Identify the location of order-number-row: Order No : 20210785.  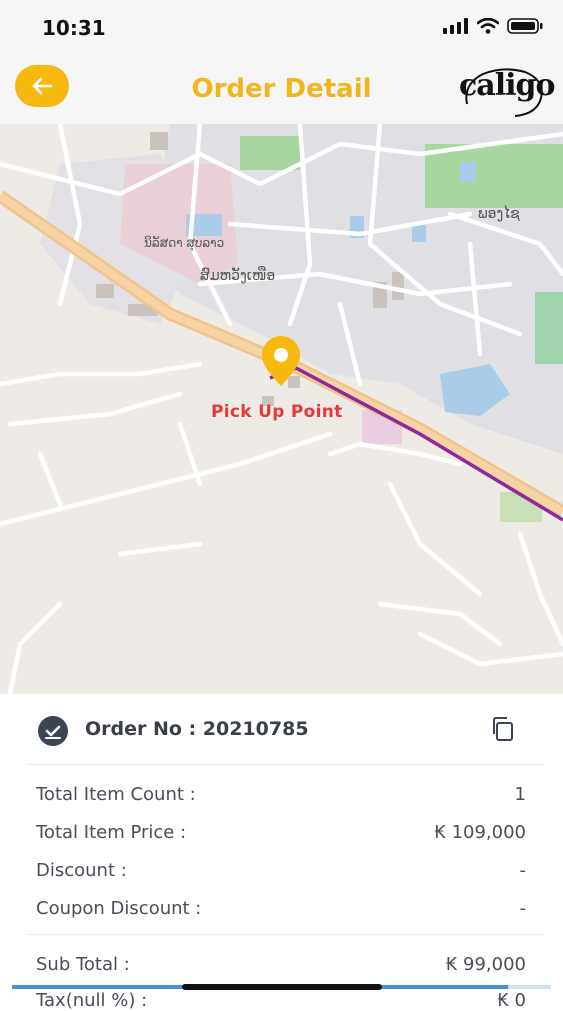
(286, 729).